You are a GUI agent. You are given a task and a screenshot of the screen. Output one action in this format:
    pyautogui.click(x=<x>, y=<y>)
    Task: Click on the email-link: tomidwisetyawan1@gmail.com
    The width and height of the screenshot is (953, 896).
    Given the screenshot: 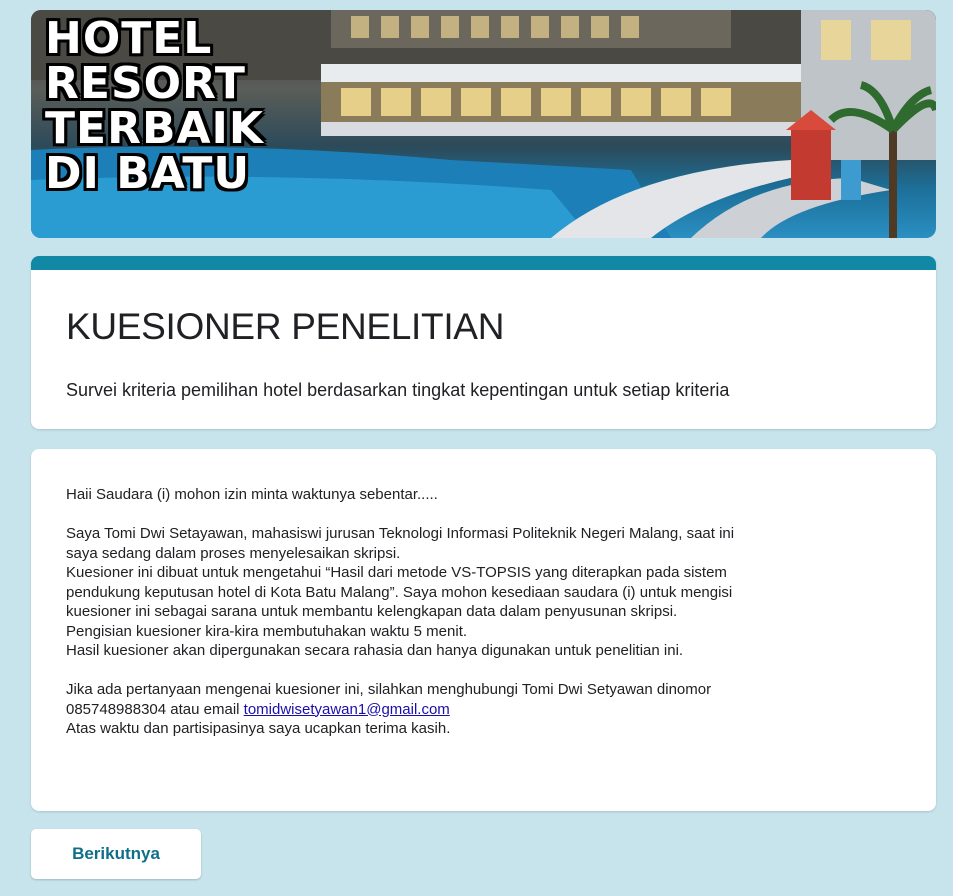 What is the action you would take?
    pyautogui.click(x=347, y=709)
    